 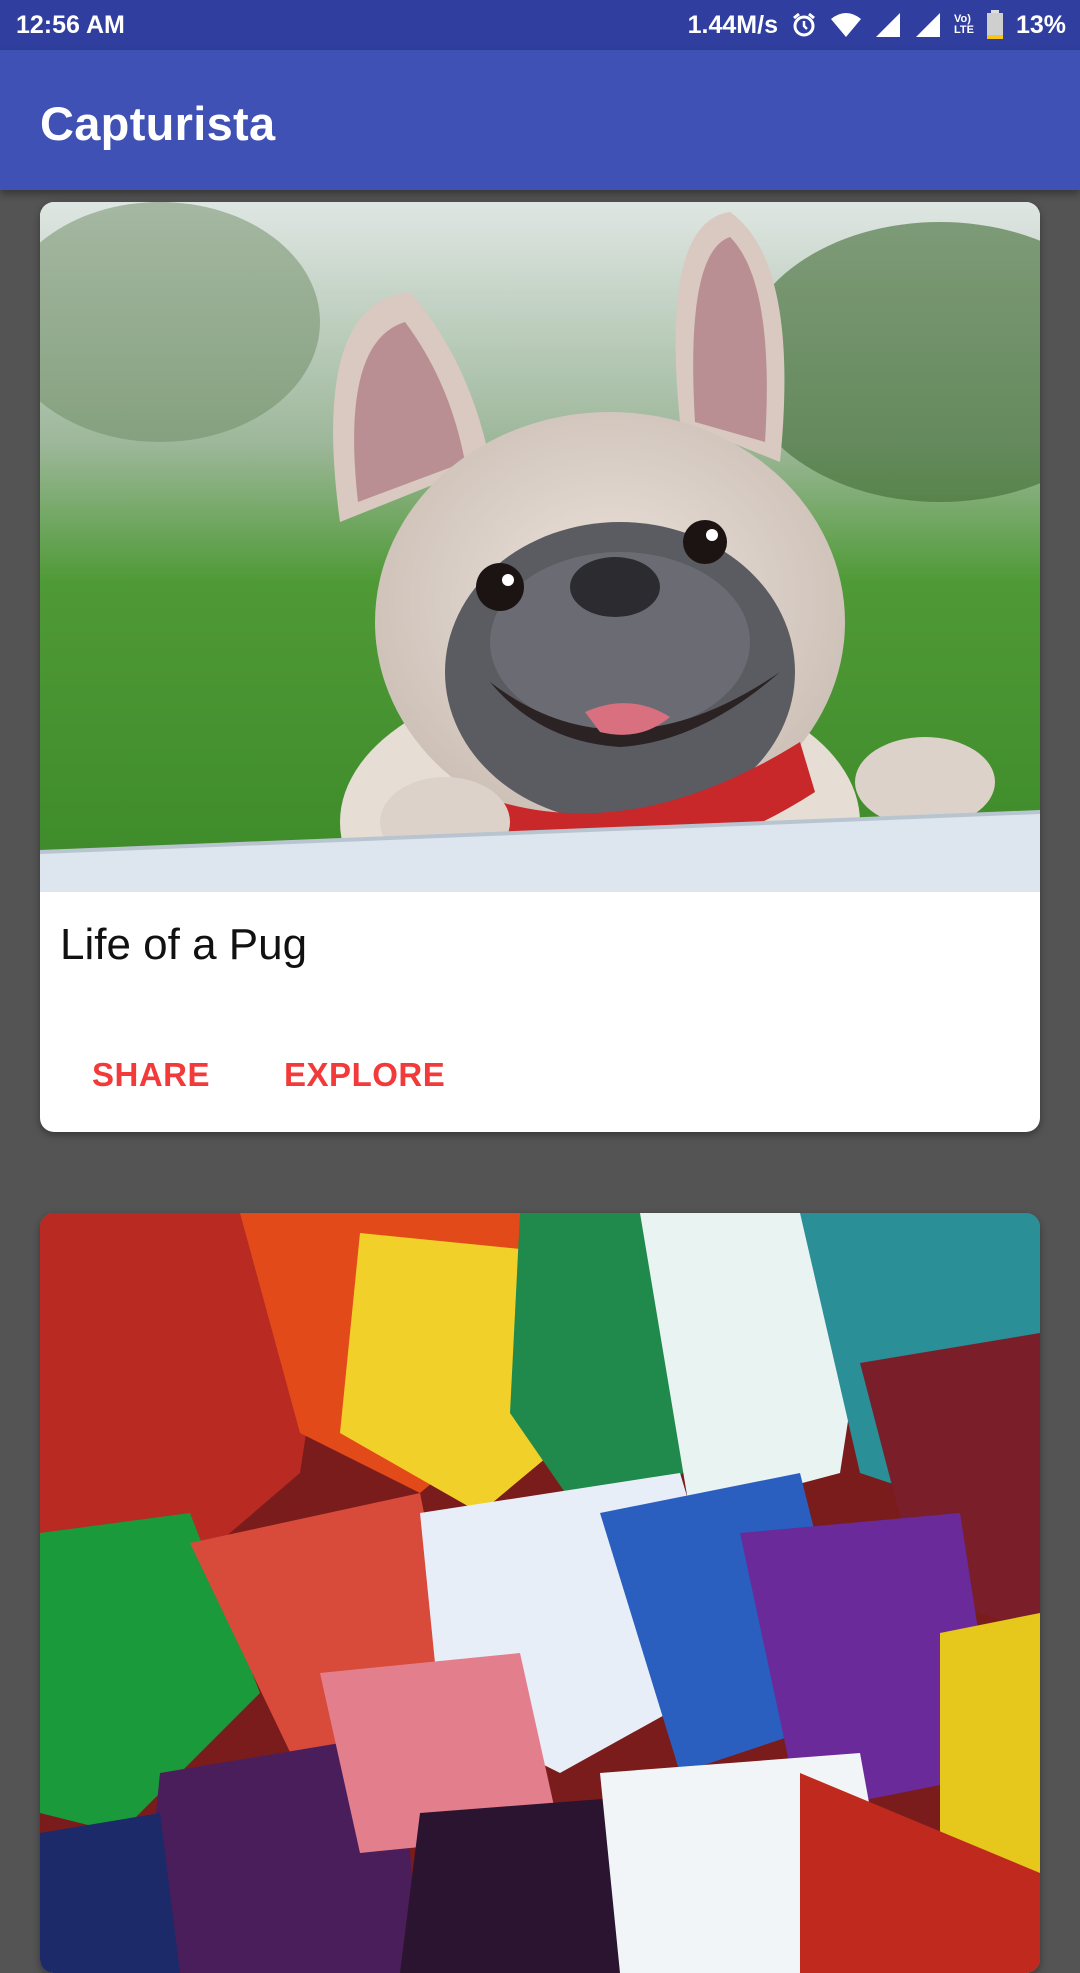 What do you see at coordinates (184, 944) in the screenshot?
I see `card-title: Life of a Pug` at bounding box center [184, 944].